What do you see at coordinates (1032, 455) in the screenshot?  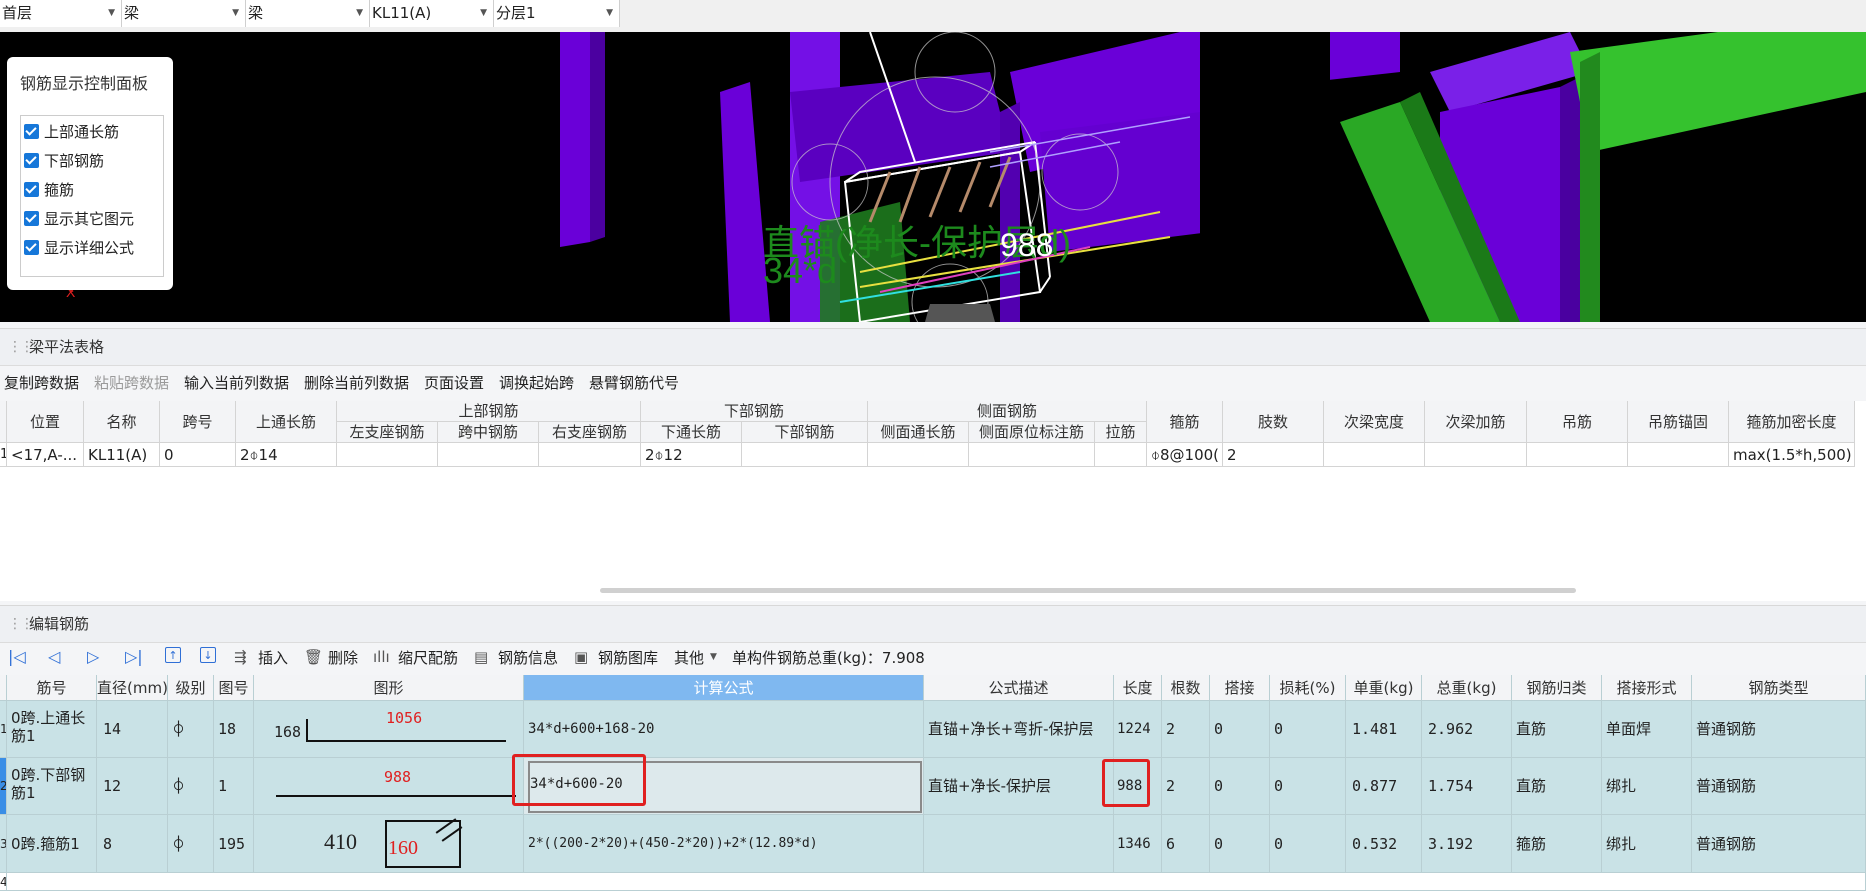 I see `cell-side-inplace` at bounding box center [1032, 455].